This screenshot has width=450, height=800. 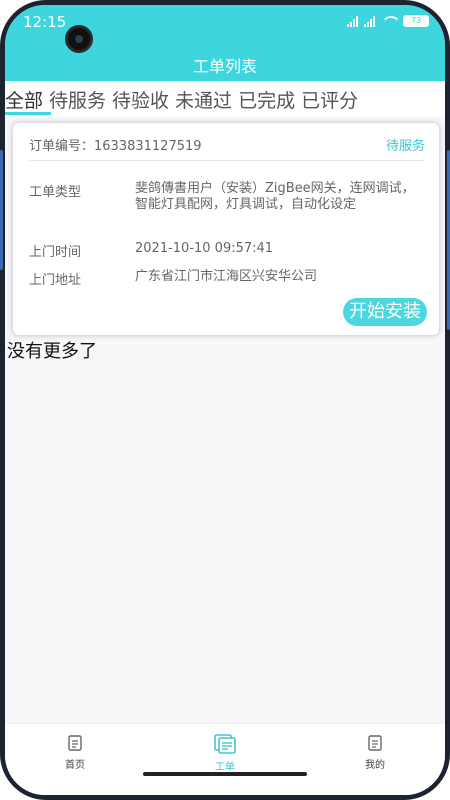 I want to click on cell-signal-2-icon, so click(x=369, y=21).